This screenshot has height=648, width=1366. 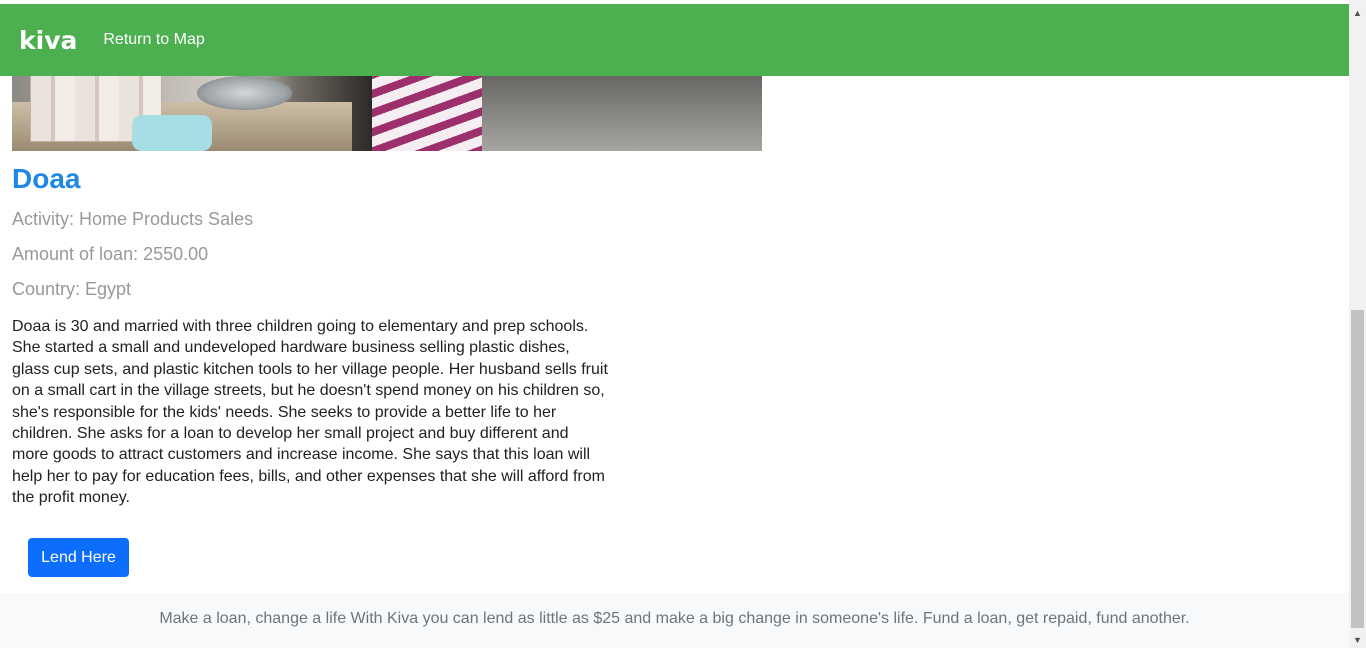 I want to click on scrollbar-thumb, so click(x=1357, y=469).